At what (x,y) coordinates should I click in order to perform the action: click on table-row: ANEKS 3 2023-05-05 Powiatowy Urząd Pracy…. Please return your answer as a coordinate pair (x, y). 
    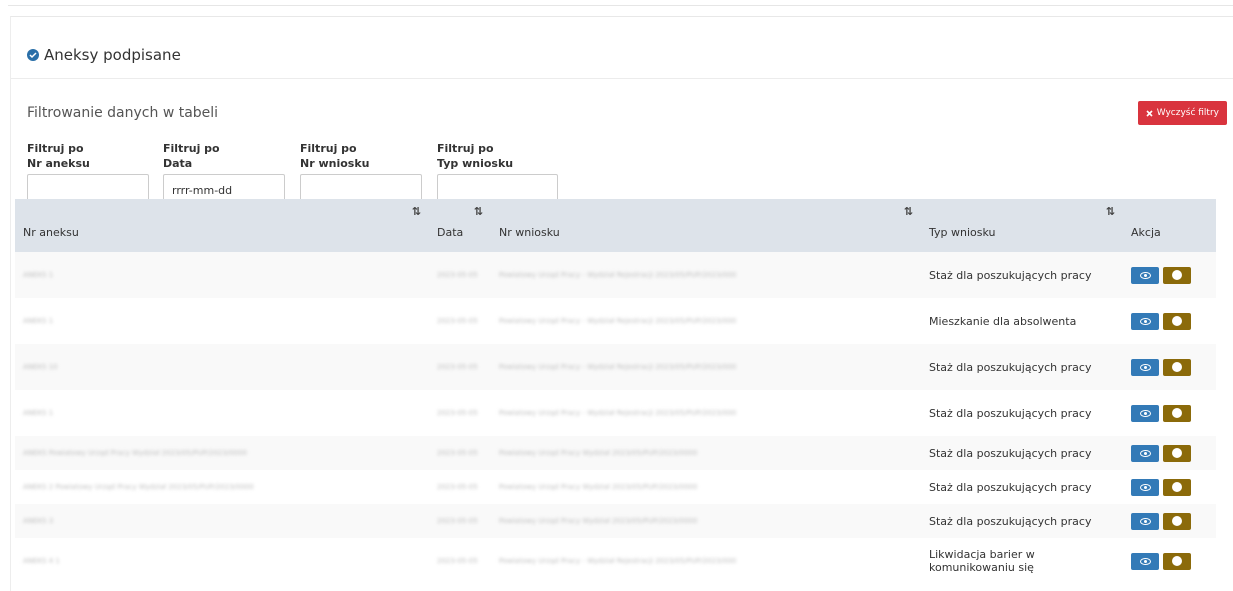
    Looking at the image, I should click on (615, 521).